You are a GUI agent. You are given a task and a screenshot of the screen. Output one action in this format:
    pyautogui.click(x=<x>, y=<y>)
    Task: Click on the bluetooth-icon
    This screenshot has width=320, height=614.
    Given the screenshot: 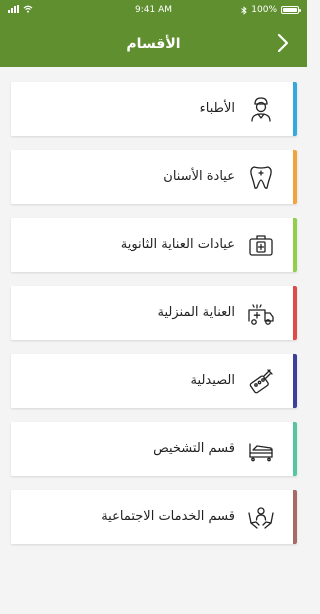 What is the action you would take?
    pyautogui.click(x=244, y=10)
    